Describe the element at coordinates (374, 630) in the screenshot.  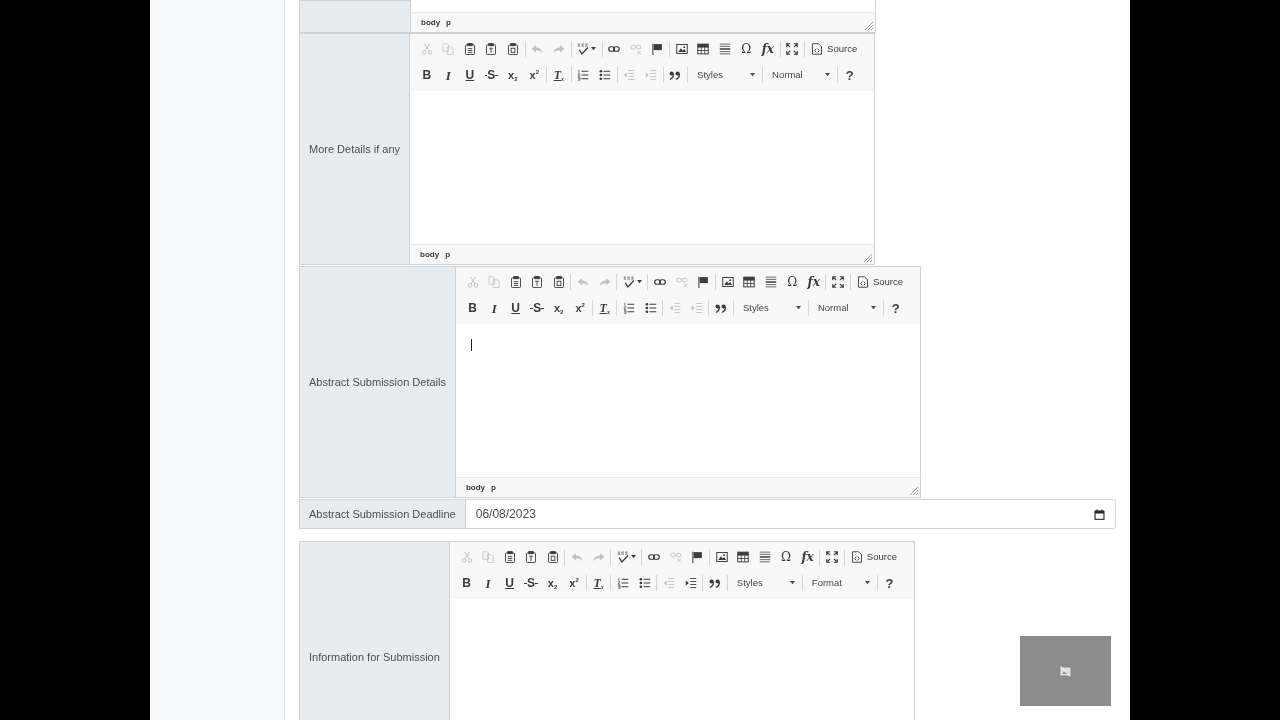
I see `field-label: Information for Submission` at that location.